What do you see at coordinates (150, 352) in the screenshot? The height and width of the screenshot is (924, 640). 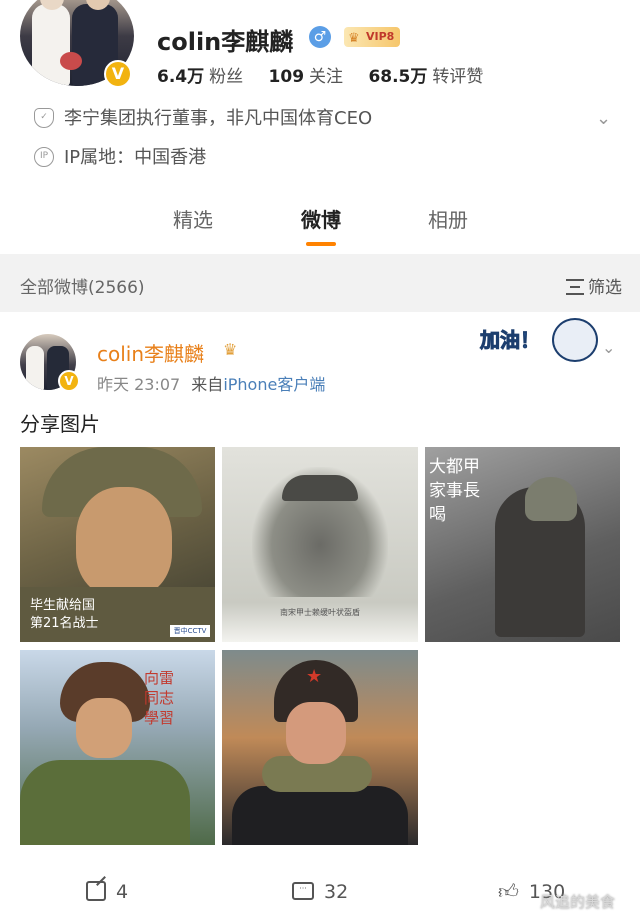 I see `post-author-name: colin李麒麟` at bounding box center [150, 352].